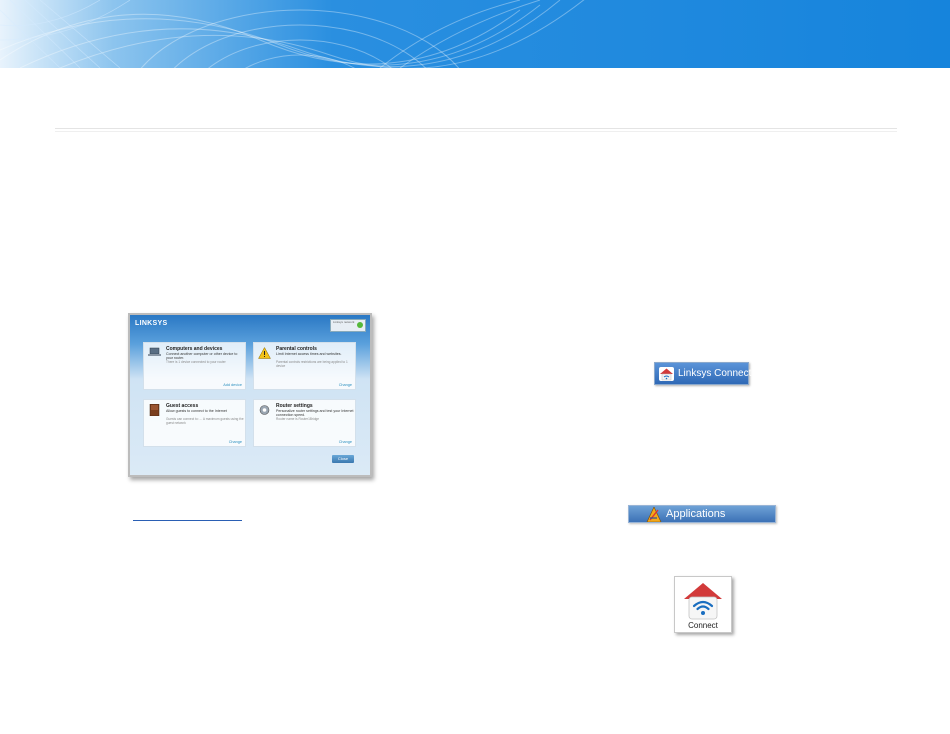 This screenshot has height=734, width=950. Describe the element at coordinates (154, 351) in the screenshot. I see `computer-icon` at that location.